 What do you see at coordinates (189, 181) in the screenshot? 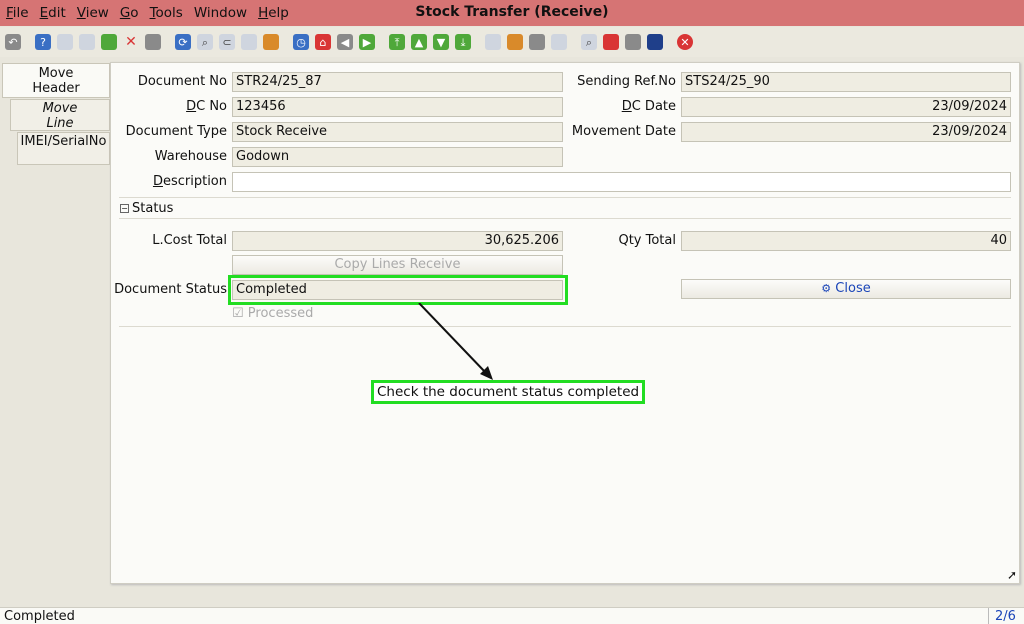
I see `description-label: Description` at bounding box center [189, 181].